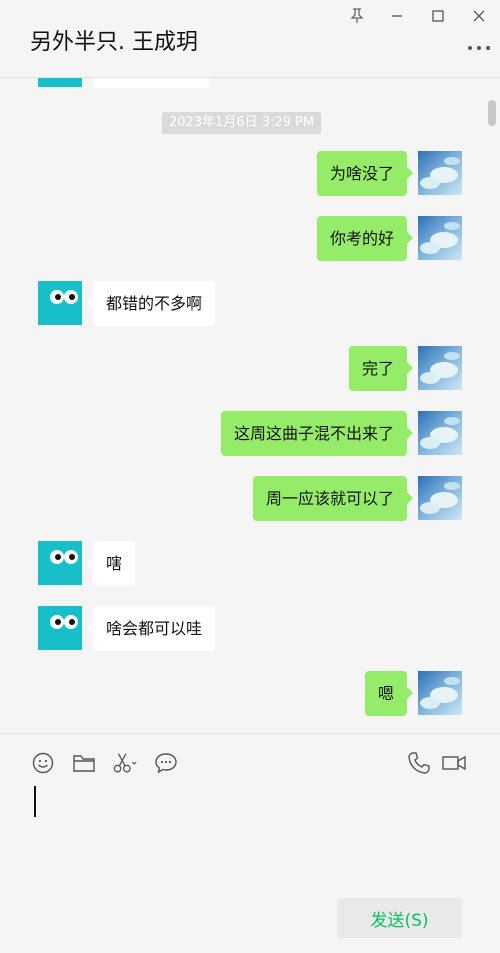 This screenshot has width=500, height=953. Describe the element at coordinates (151, 628) in the screenshot. I see `message-bubble-other: 啥会都可以哇` at that location.